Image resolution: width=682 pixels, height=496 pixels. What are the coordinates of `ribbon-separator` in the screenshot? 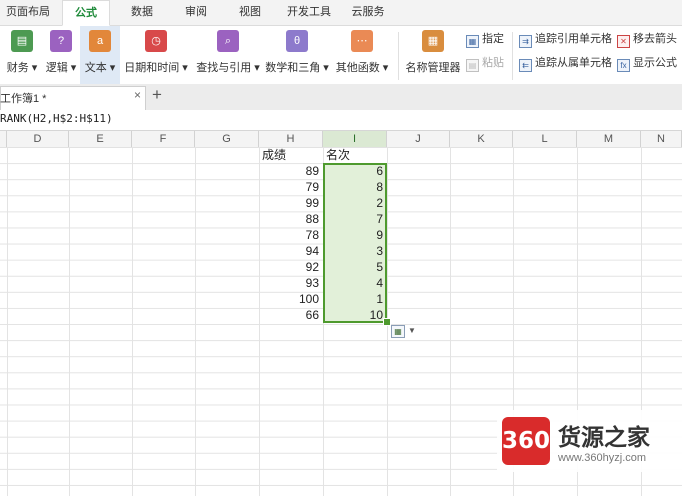 It's located at (398, 56).